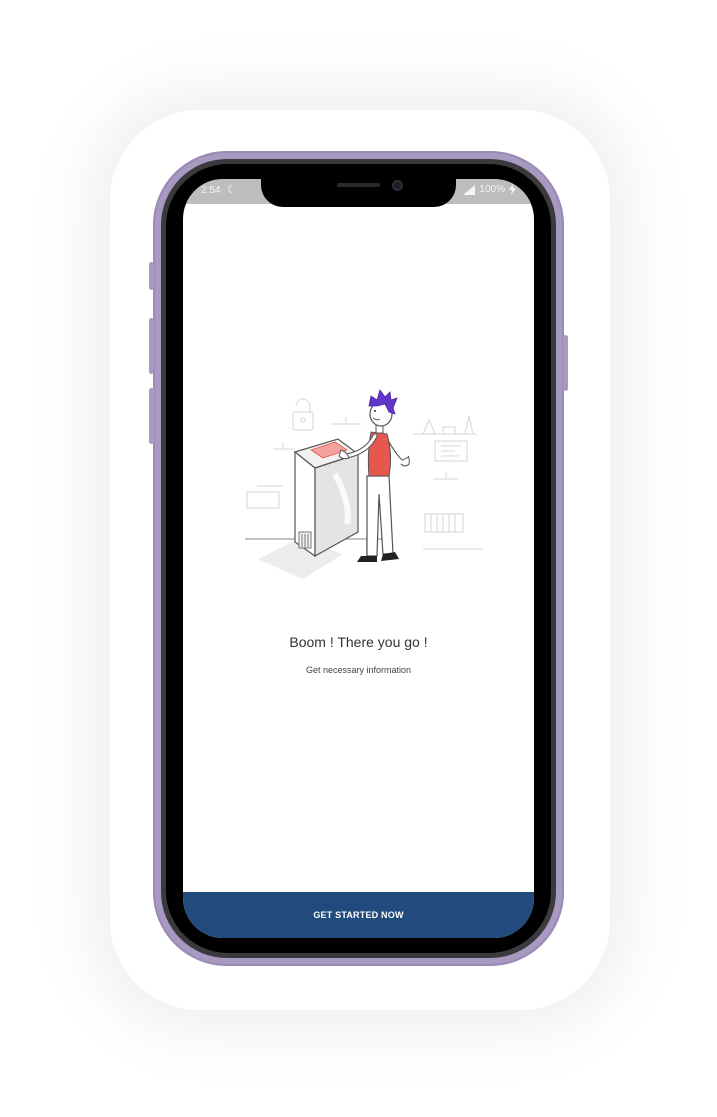 This screenshot has width=717, height=1117. Describe the element at coordinates (469, 189) in the screenshot. I see `signal-icon` at that location.